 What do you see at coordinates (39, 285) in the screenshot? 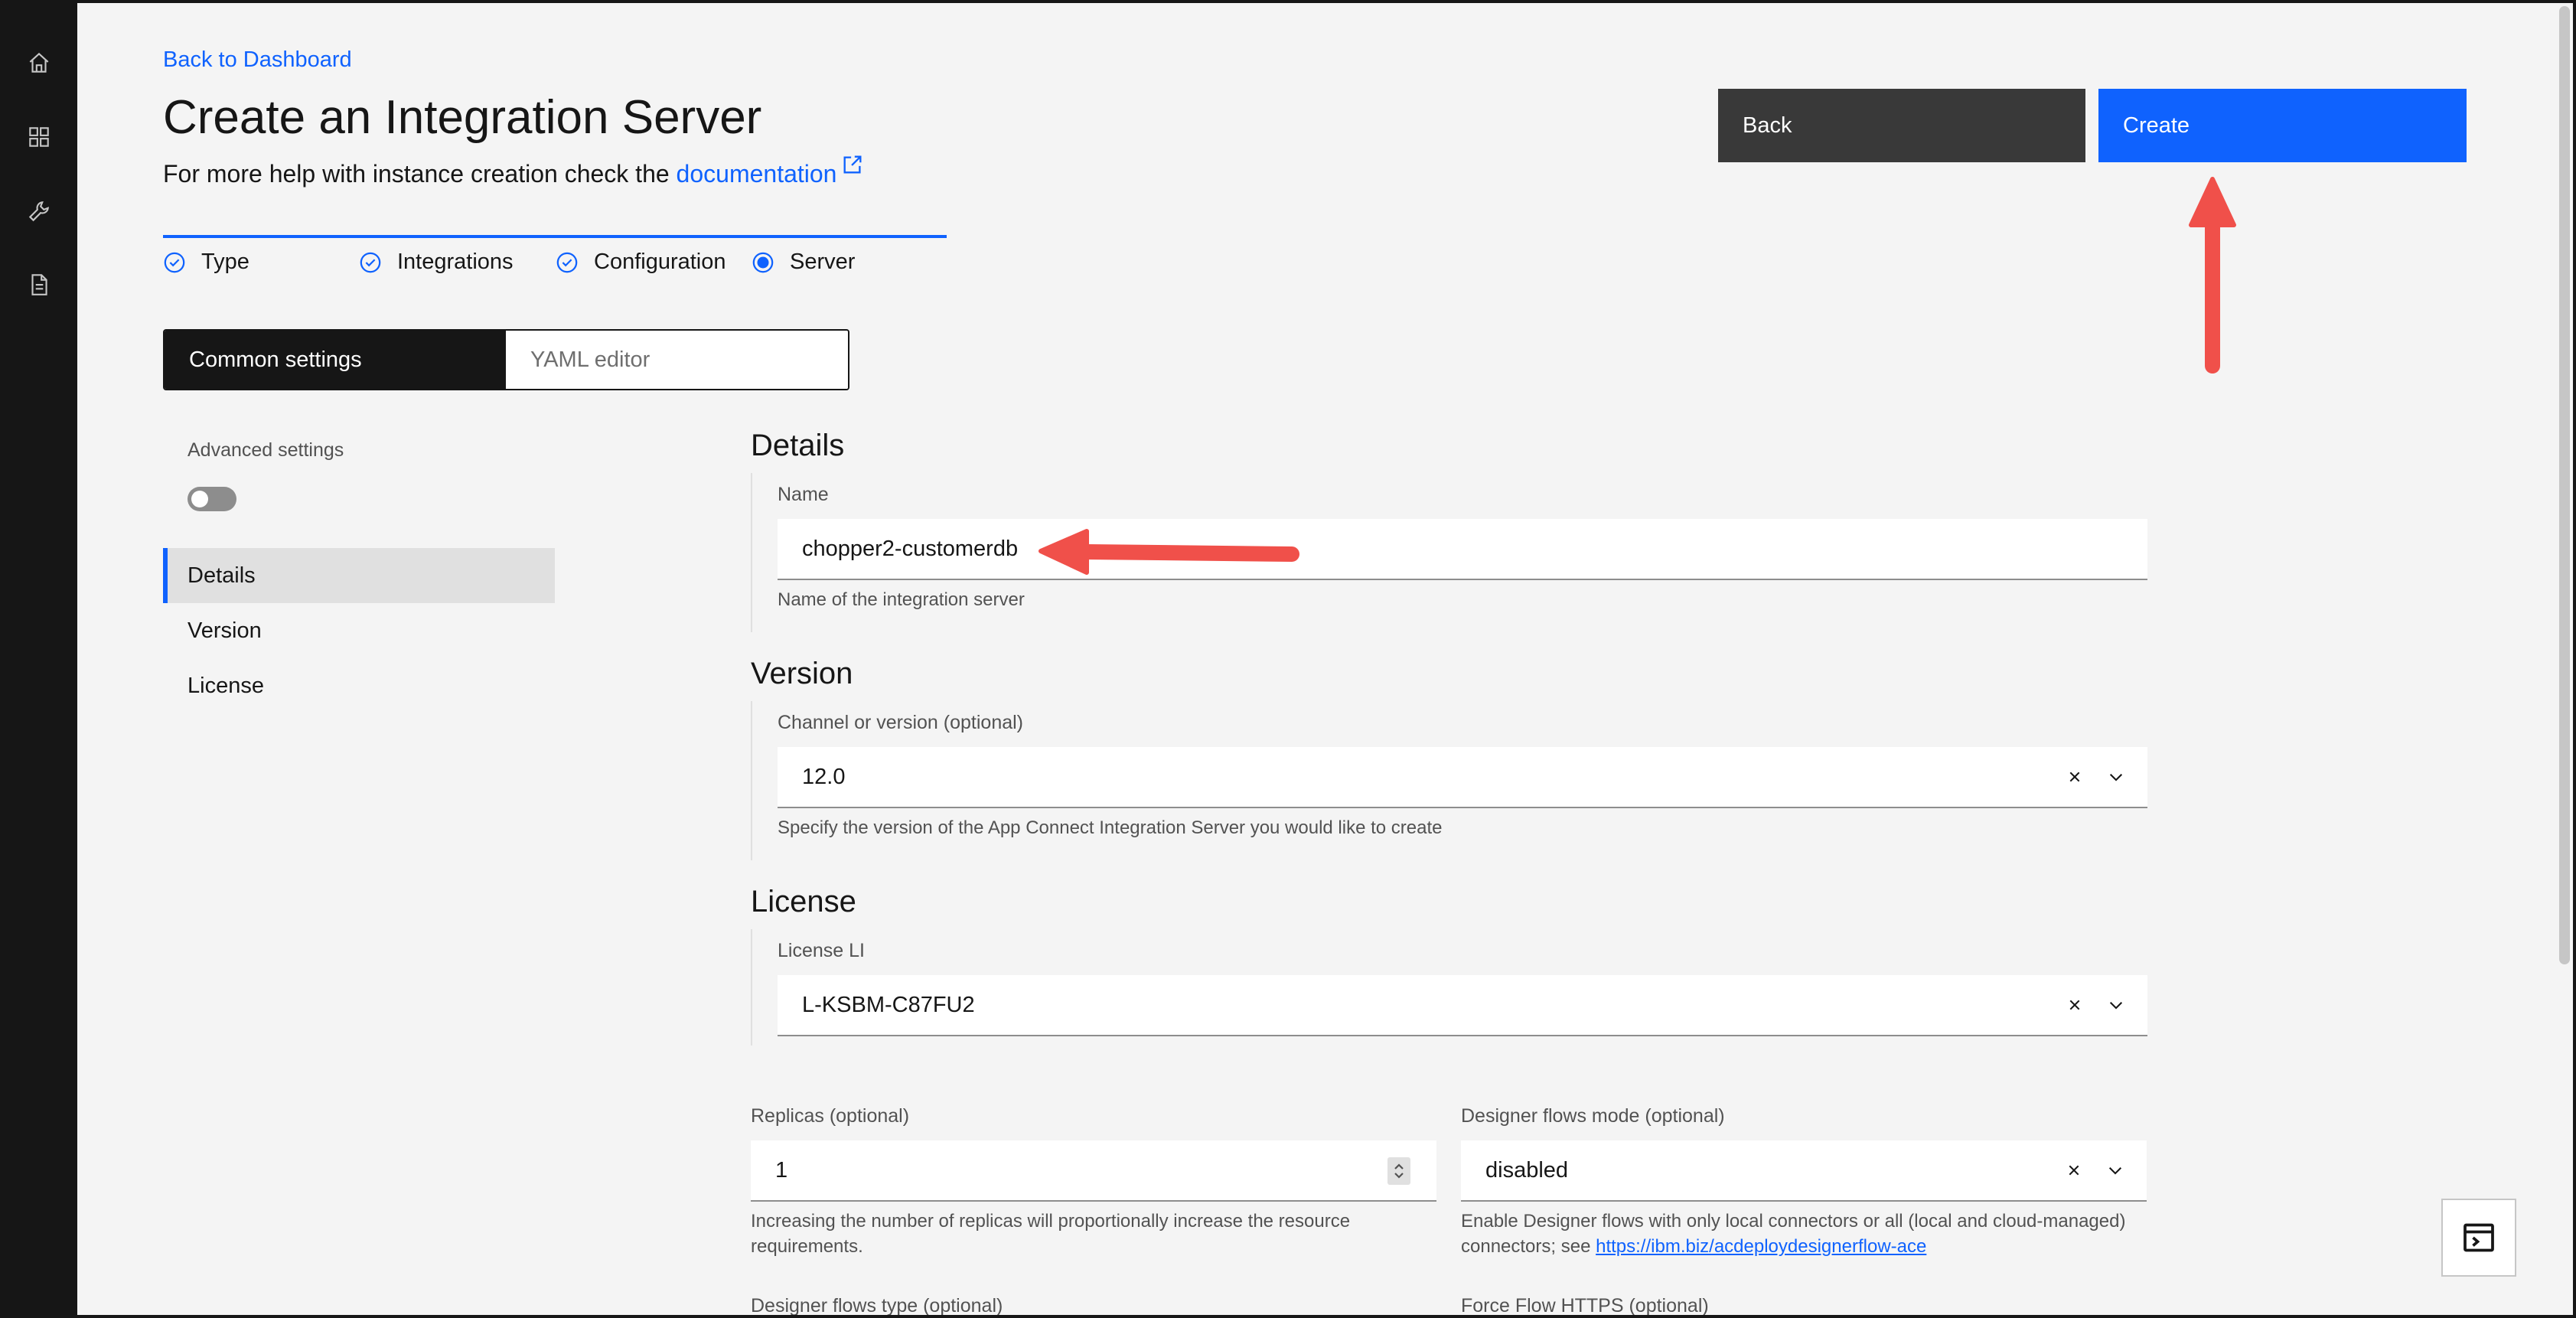
I see `document-icon` at bounding box center [39, 285].